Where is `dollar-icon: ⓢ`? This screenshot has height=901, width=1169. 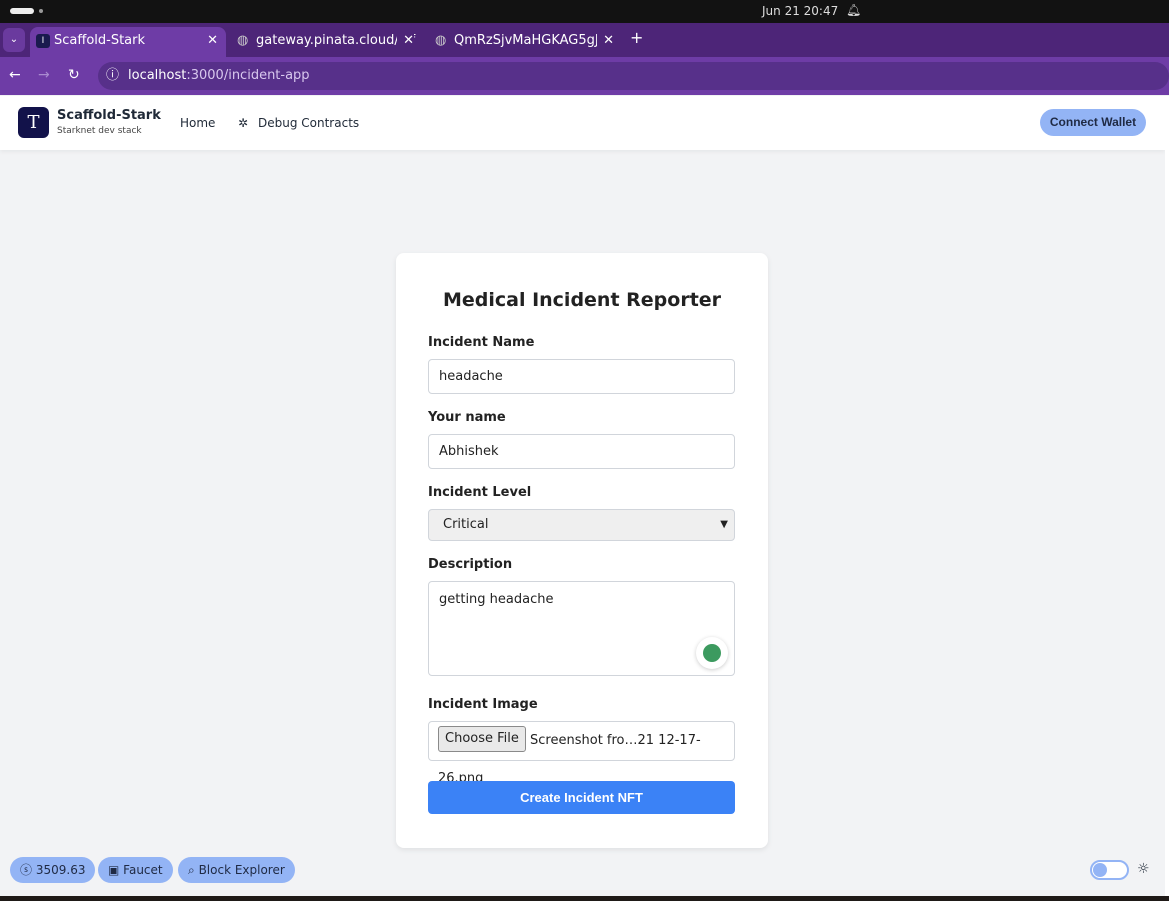
dollar-icon: ⓢ is located at coordinates (26, 870).